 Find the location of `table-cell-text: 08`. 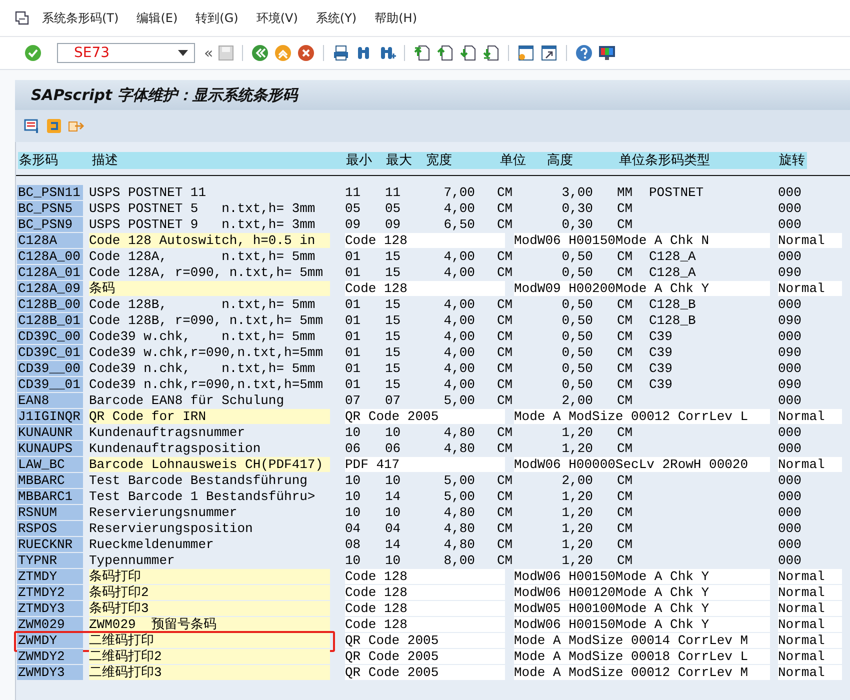

table-cell-text: 08 is located at coordinates (353, 544).